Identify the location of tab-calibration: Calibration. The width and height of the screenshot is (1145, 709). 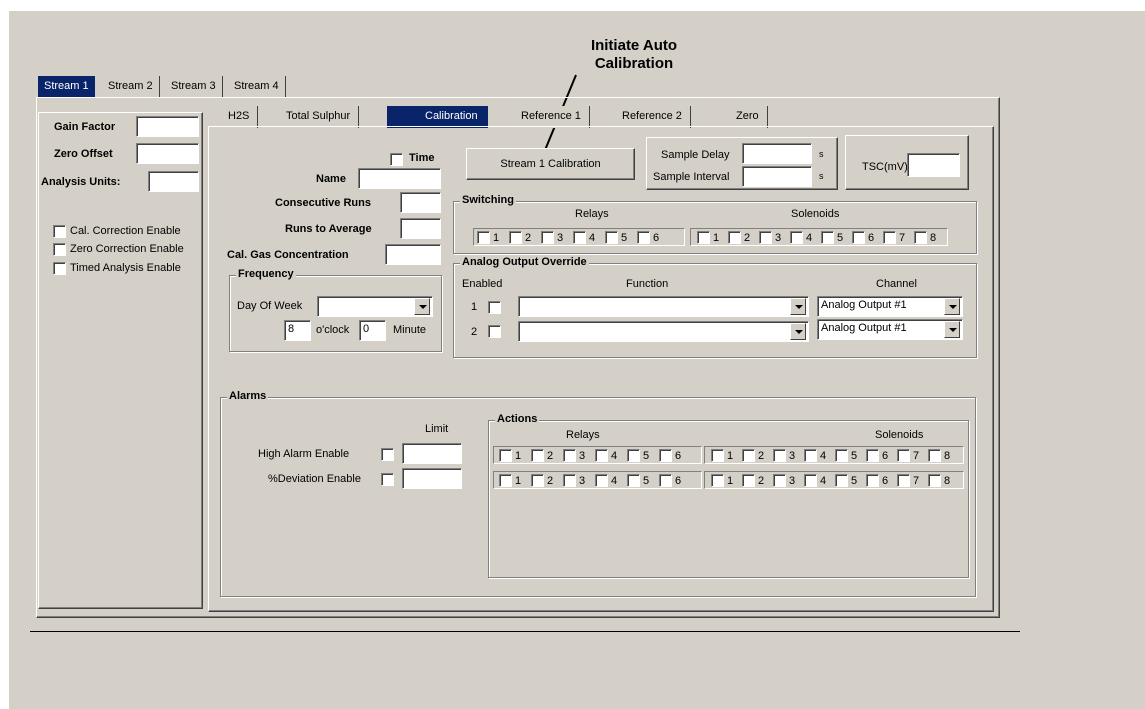
(437, 117).